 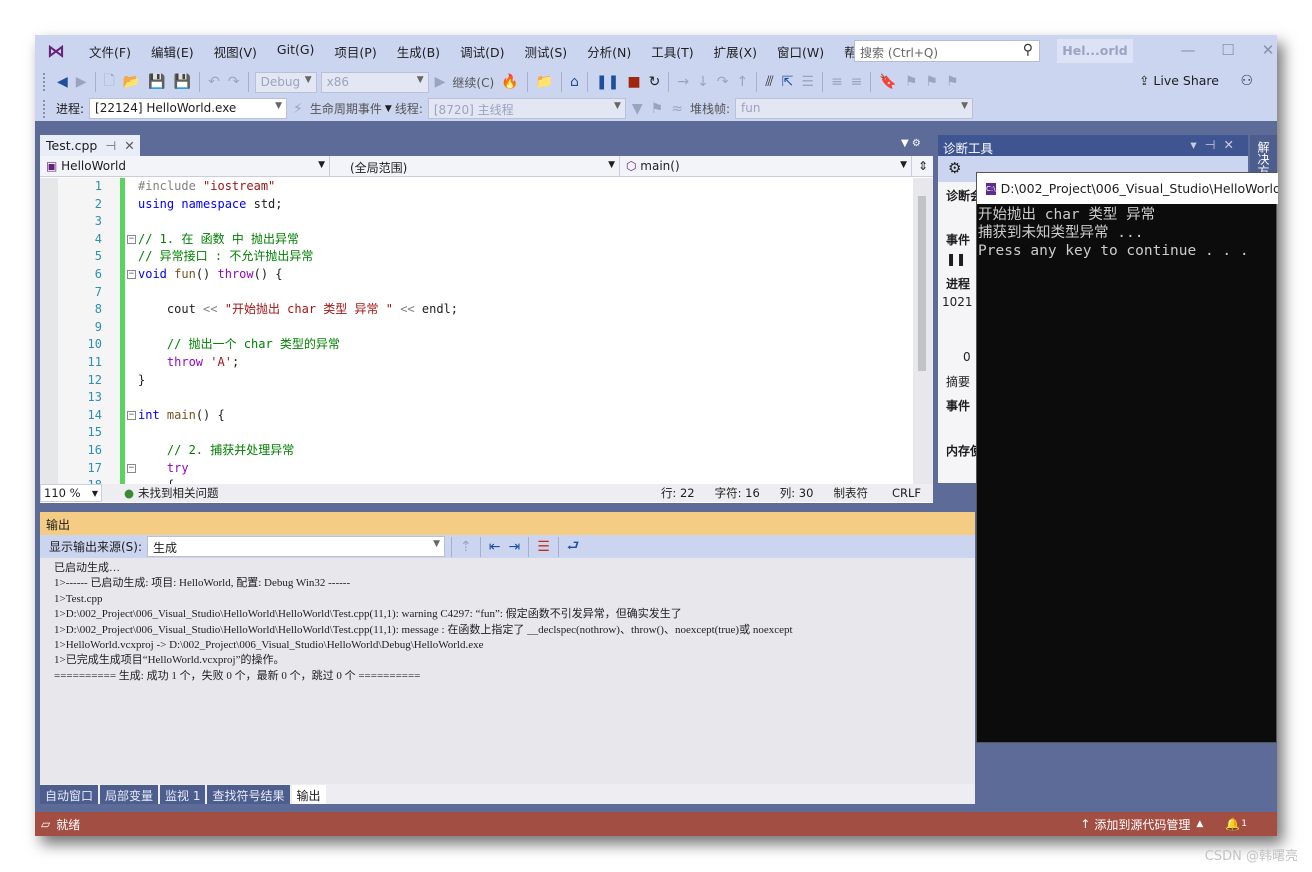 What do you see at coordinates (182, 82) in the screenshot?
I see `save-all-icon: 💾` at bounding box center [182, 82].